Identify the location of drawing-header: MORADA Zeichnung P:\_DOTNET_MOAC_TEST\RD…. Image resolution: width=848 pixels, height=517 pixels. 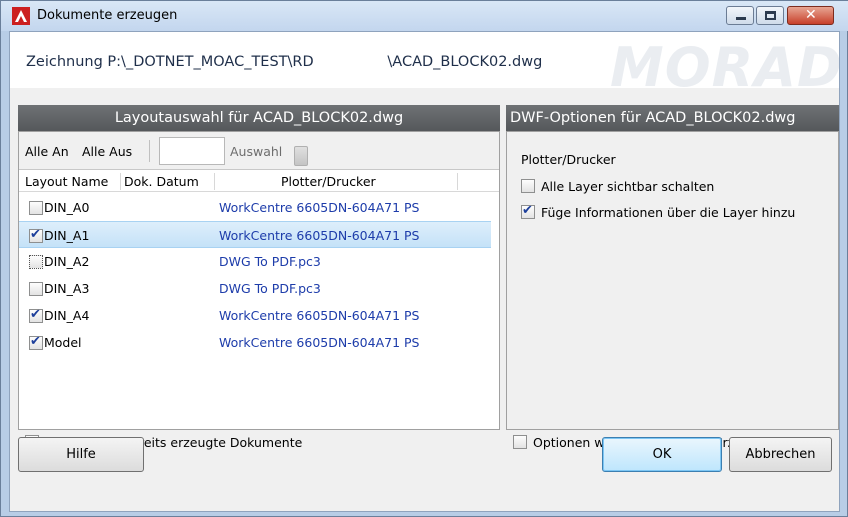
(424, 60).